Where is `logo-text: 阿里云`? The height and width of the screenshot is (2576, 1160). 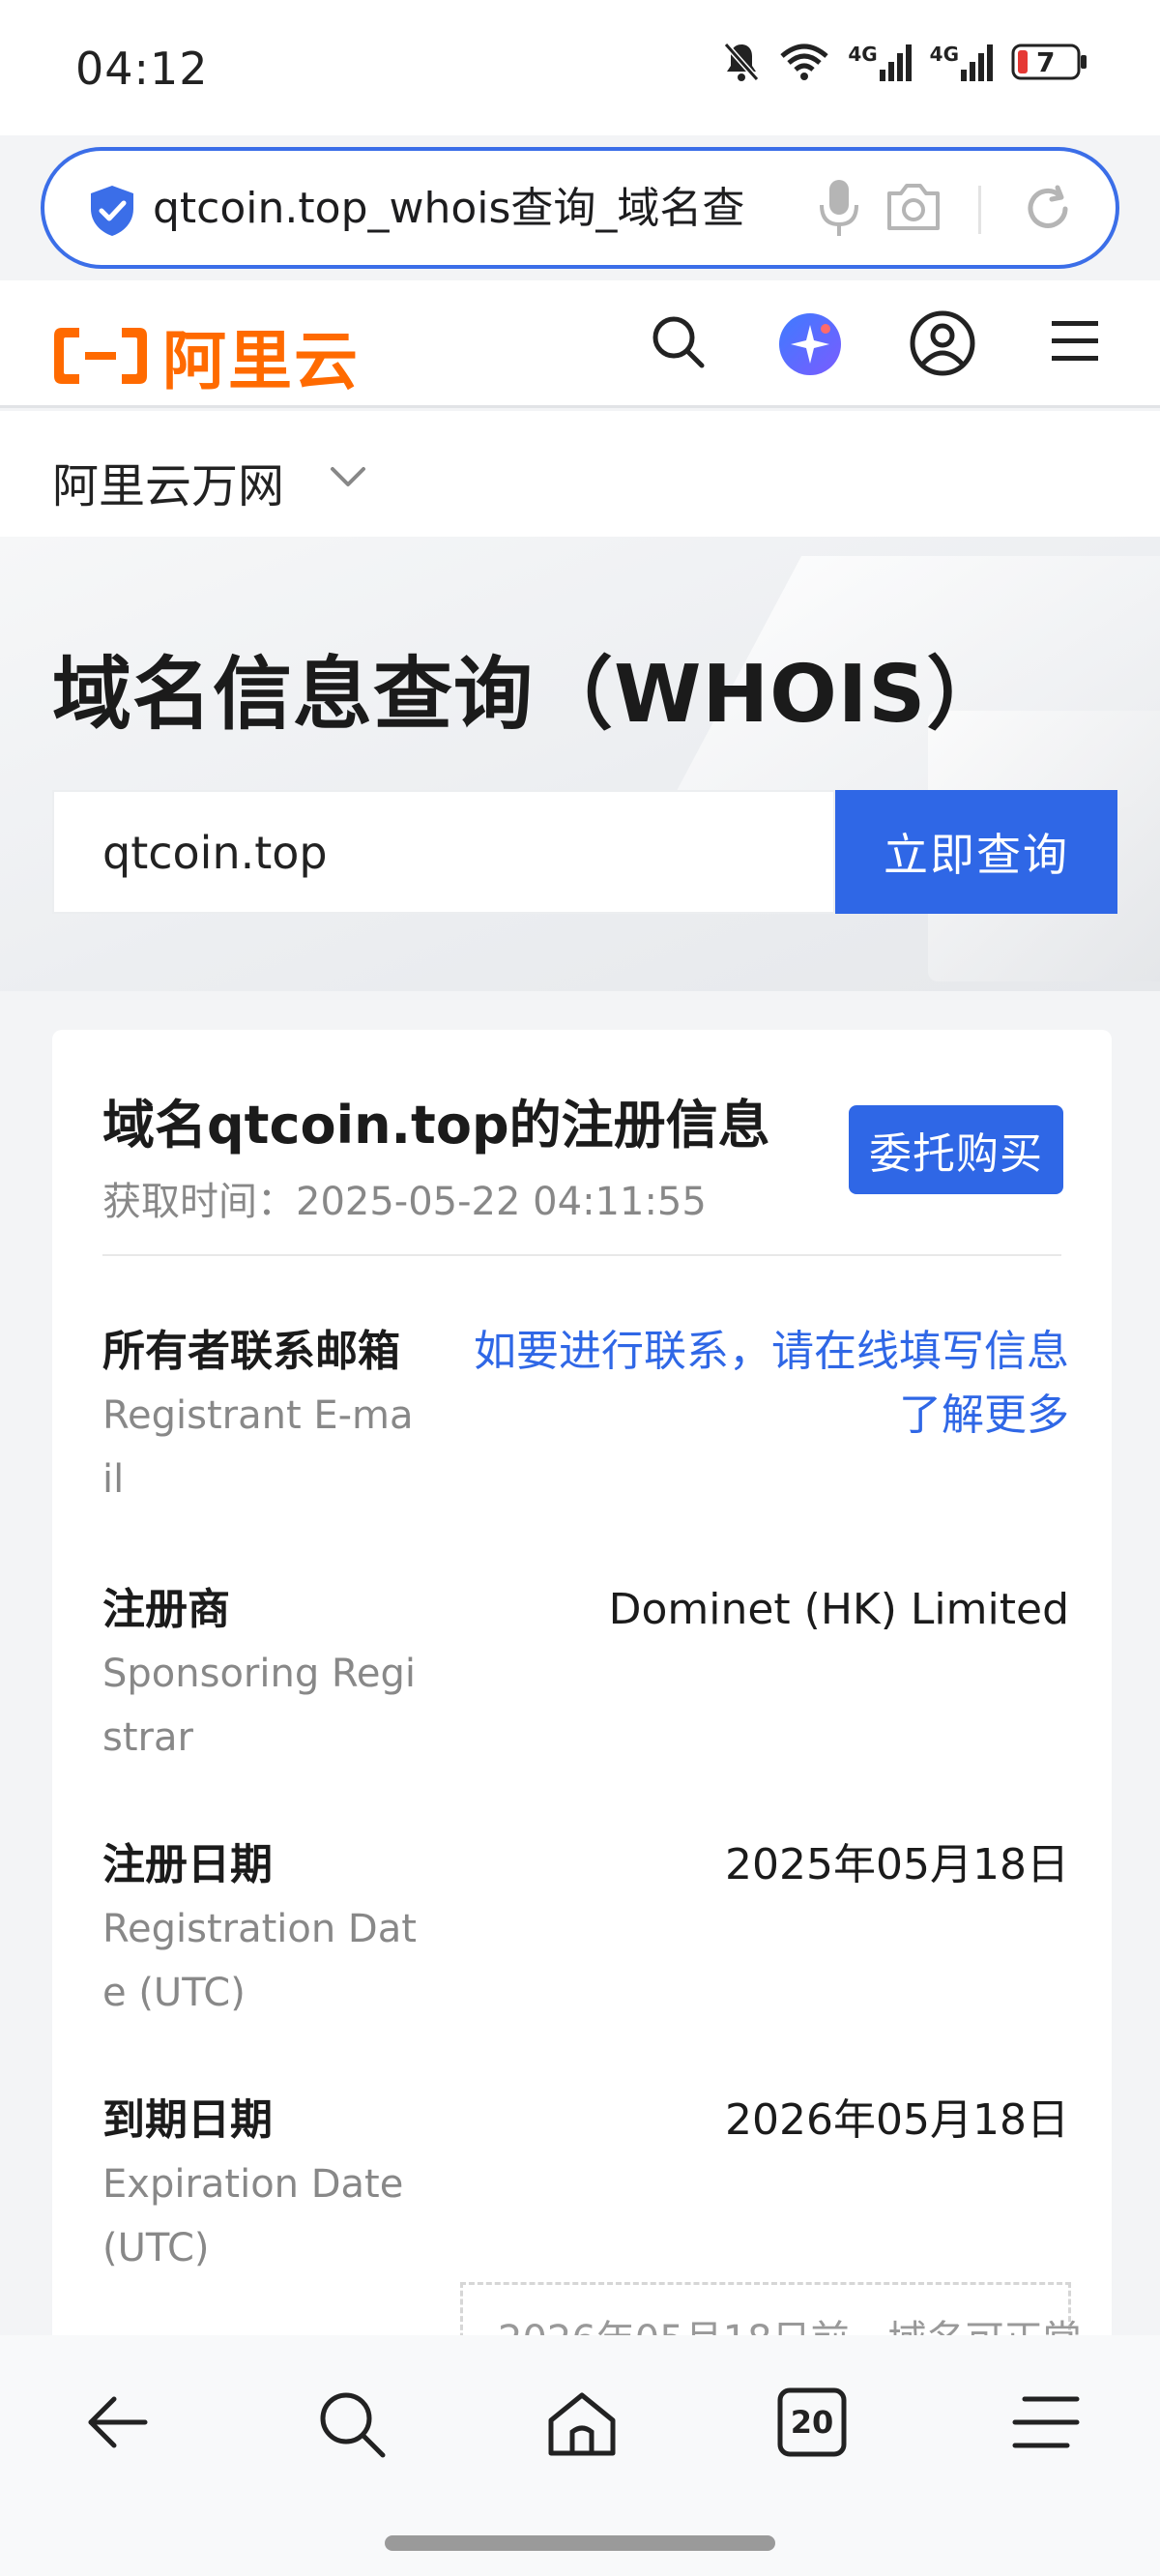 logo-text: 阿里云 is located at coordinates (261, 361).